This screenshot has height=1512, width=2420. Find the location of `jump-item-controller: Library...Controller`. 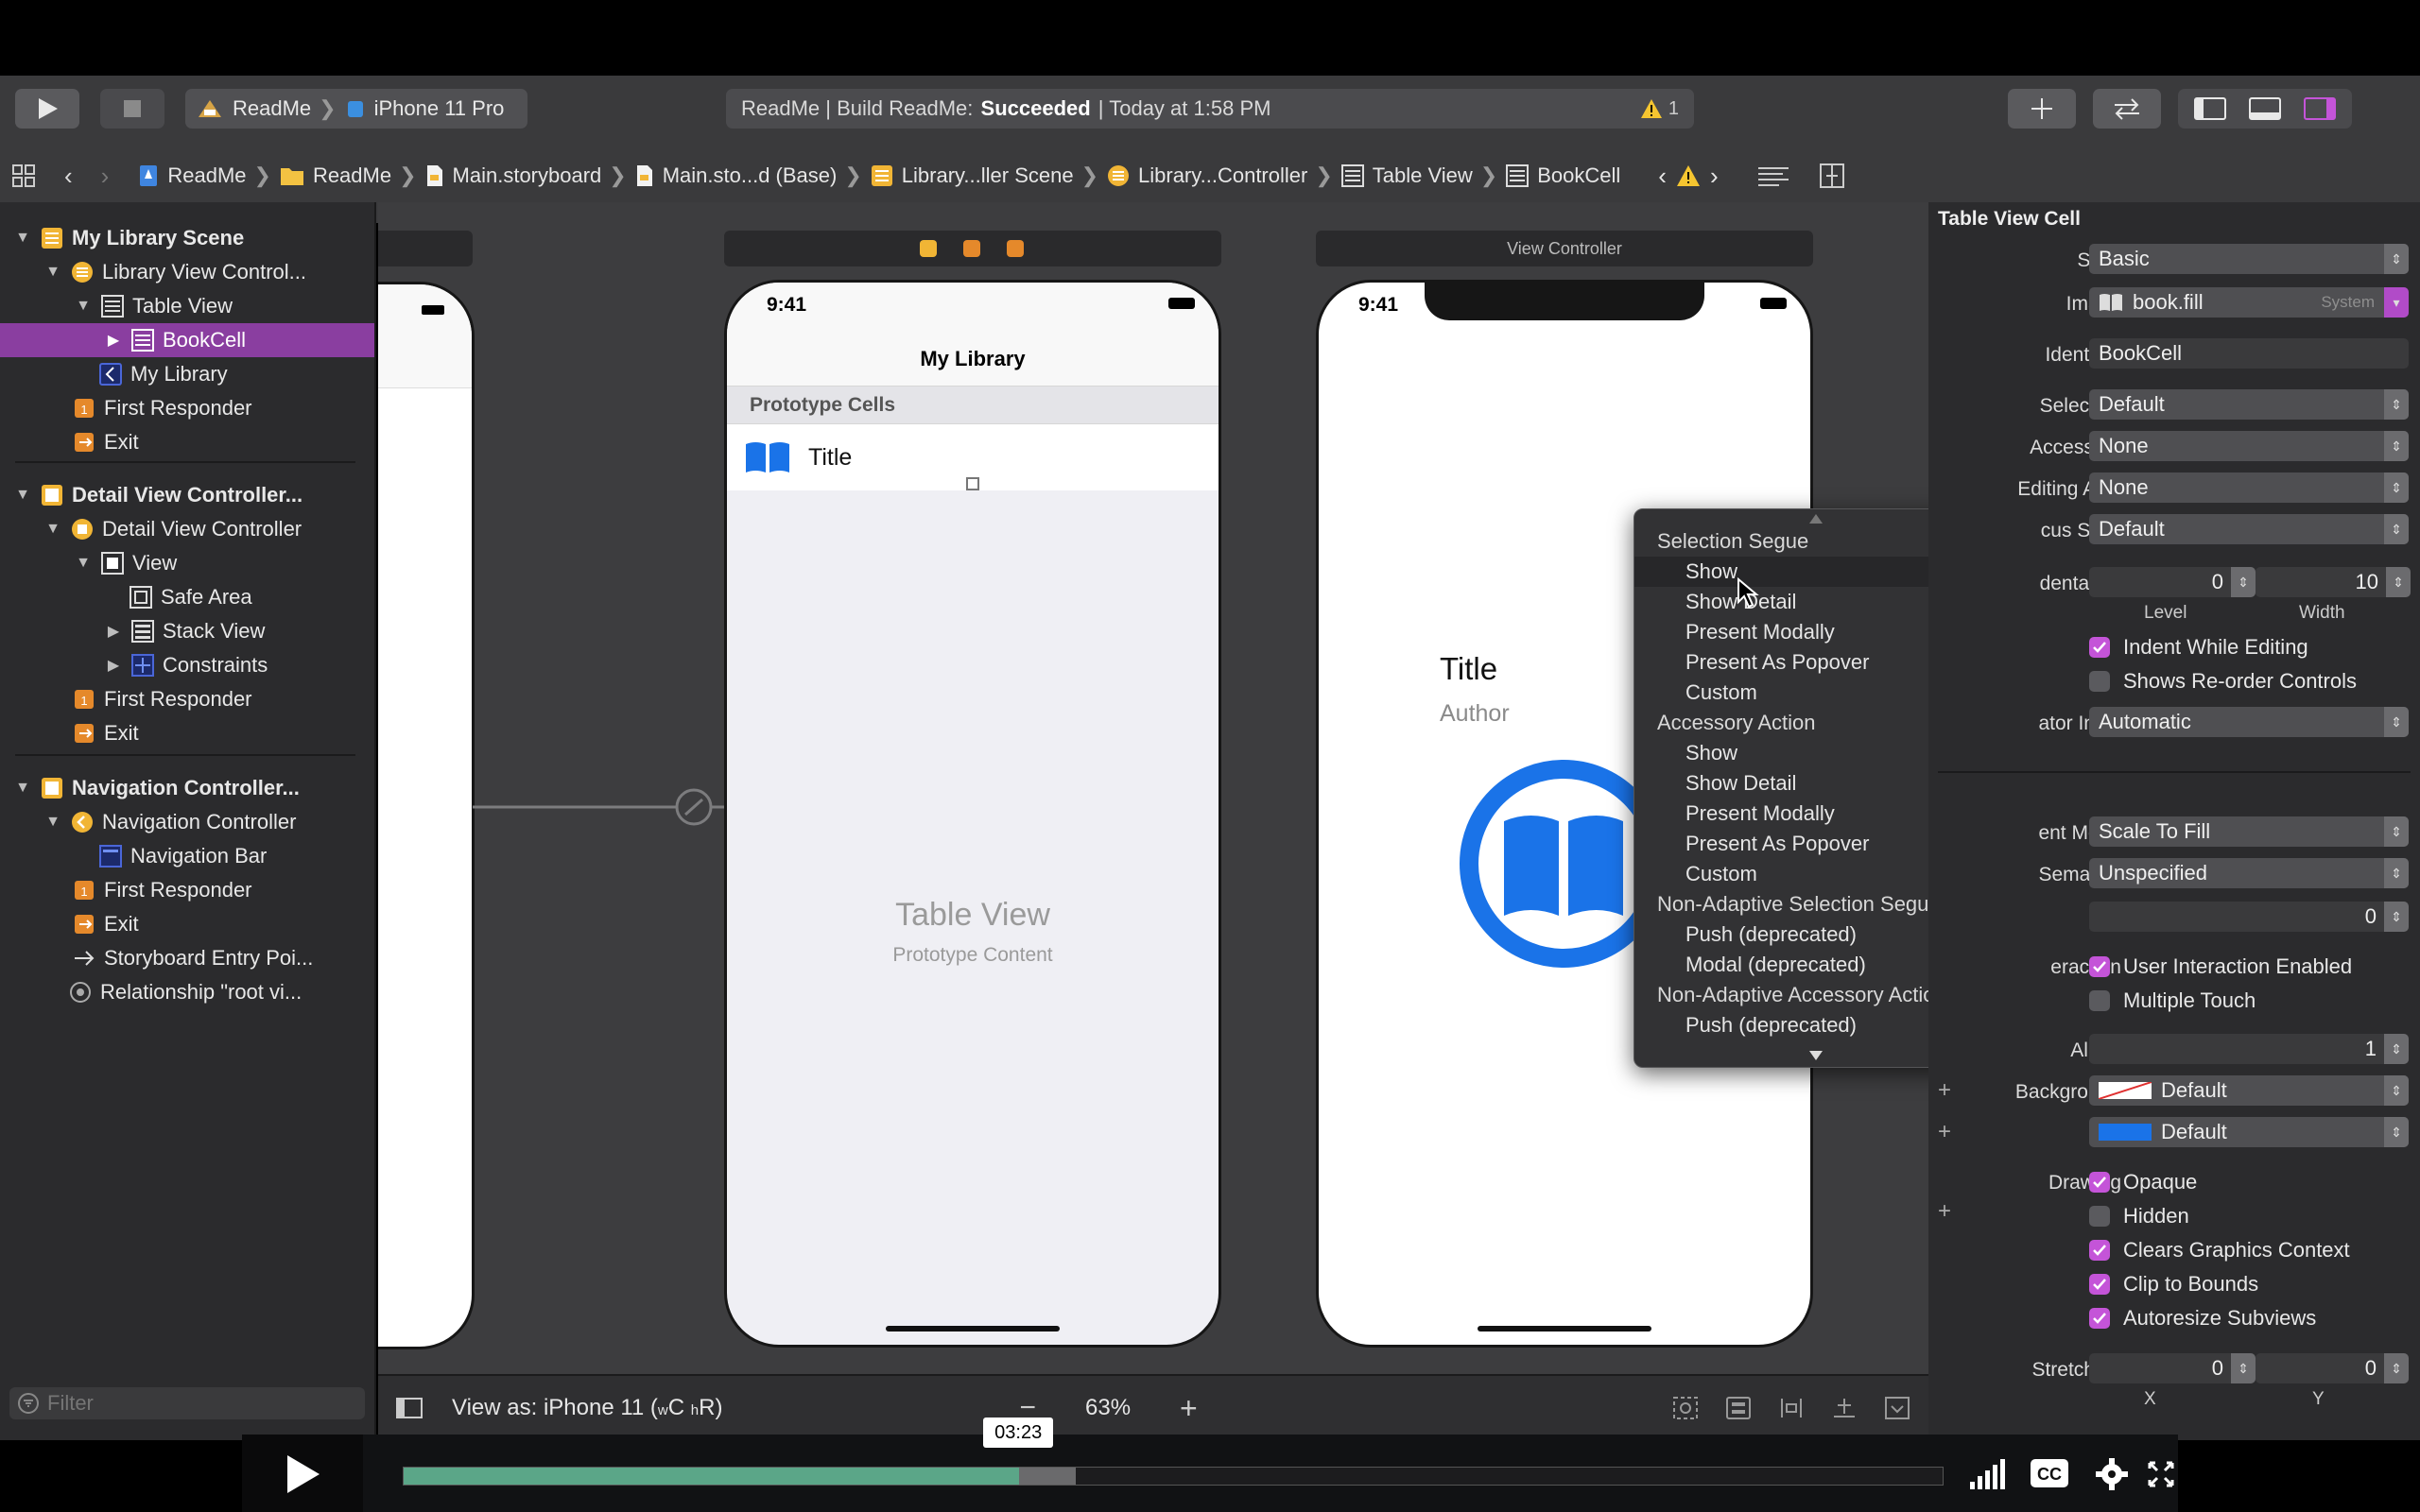

jump-item-controller: Library...Controller is located at coordinates (1206, 175).